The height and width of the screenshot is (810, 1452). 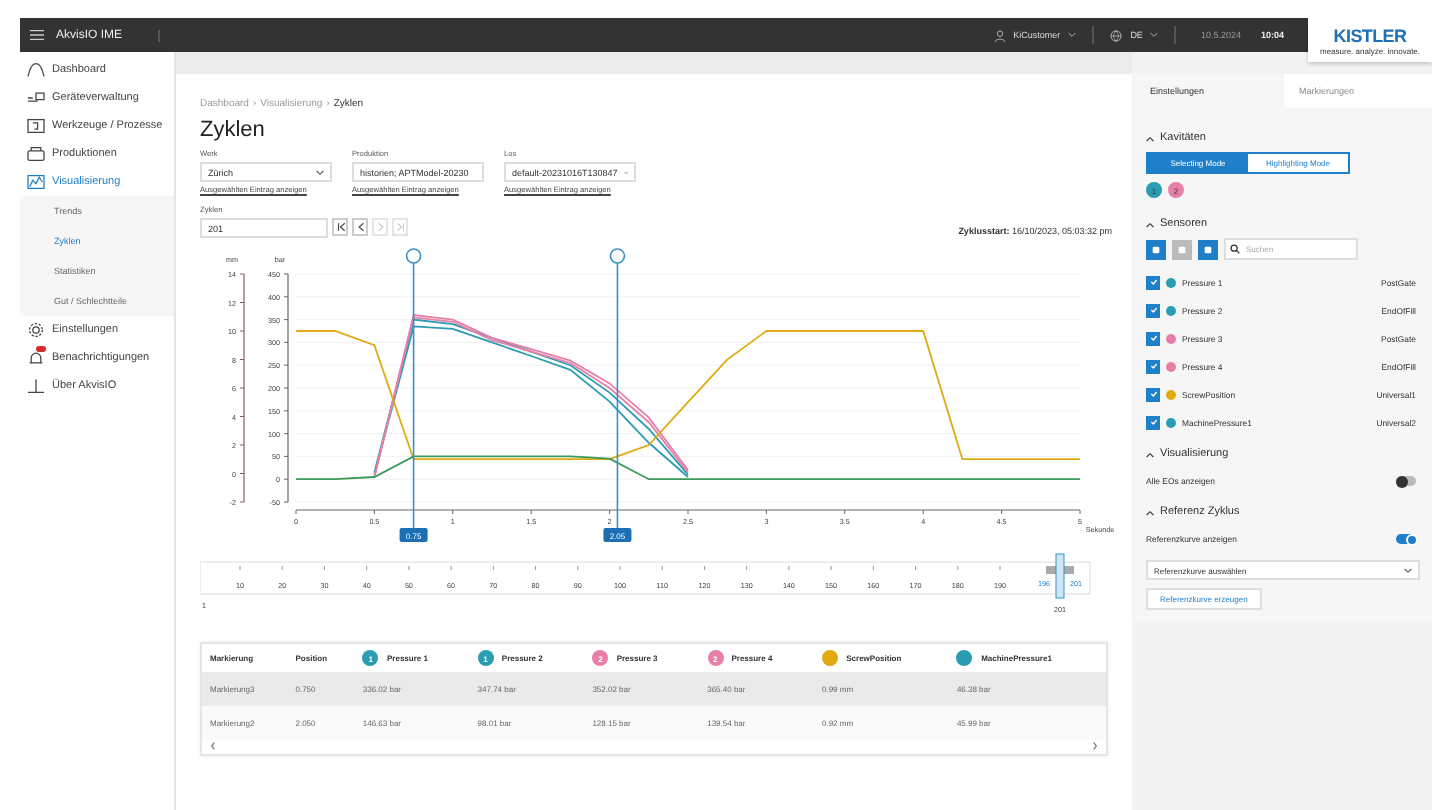 What do you see at coordinates (1370, 35) in the screenshot?
I see `logo-text: KISTLER` at bounding box center [1370, 35].